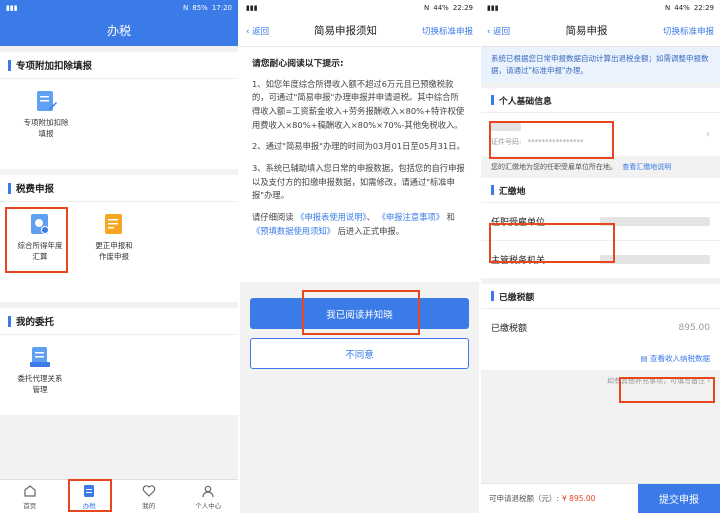 Image resolution: width=720 pixels, height=513 pixels. I want to click on tab-label: 首页, so click(30, 505).